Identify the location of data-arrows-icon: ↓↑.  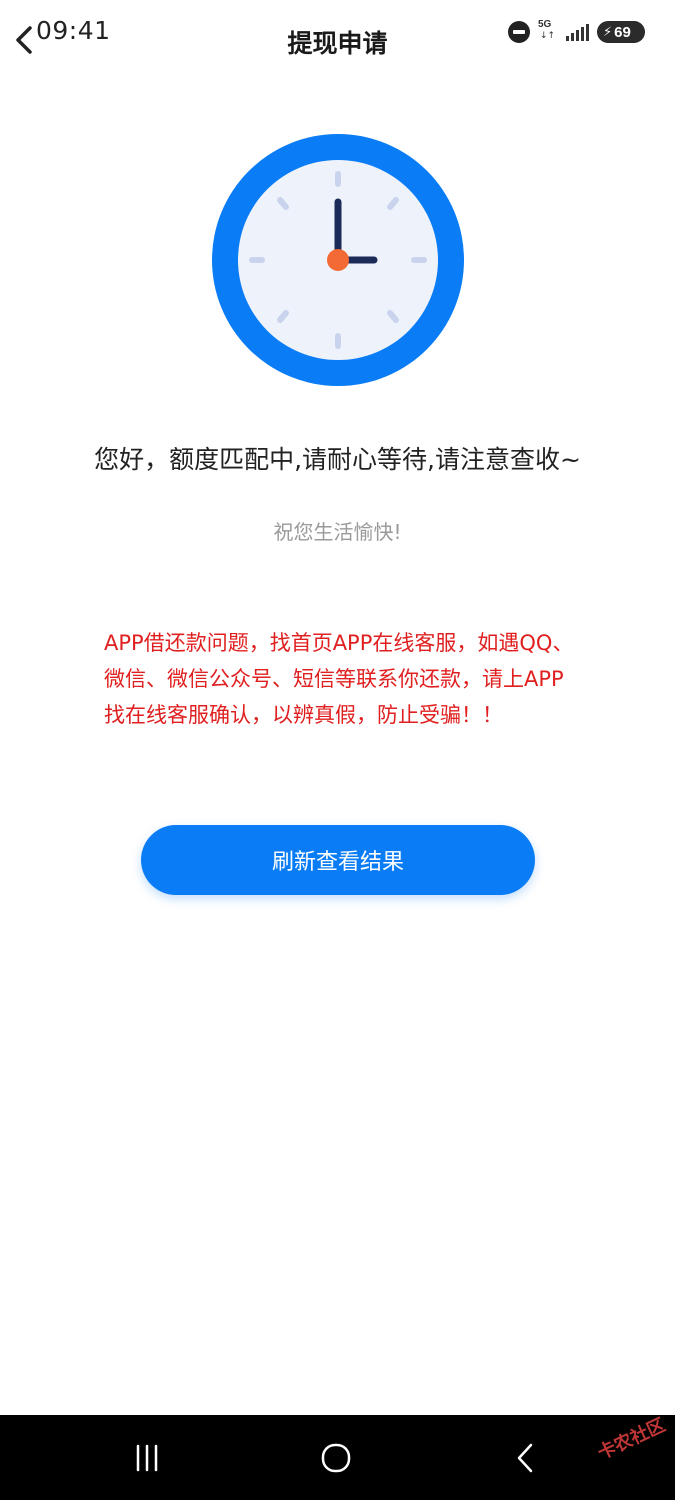
(548, 36).